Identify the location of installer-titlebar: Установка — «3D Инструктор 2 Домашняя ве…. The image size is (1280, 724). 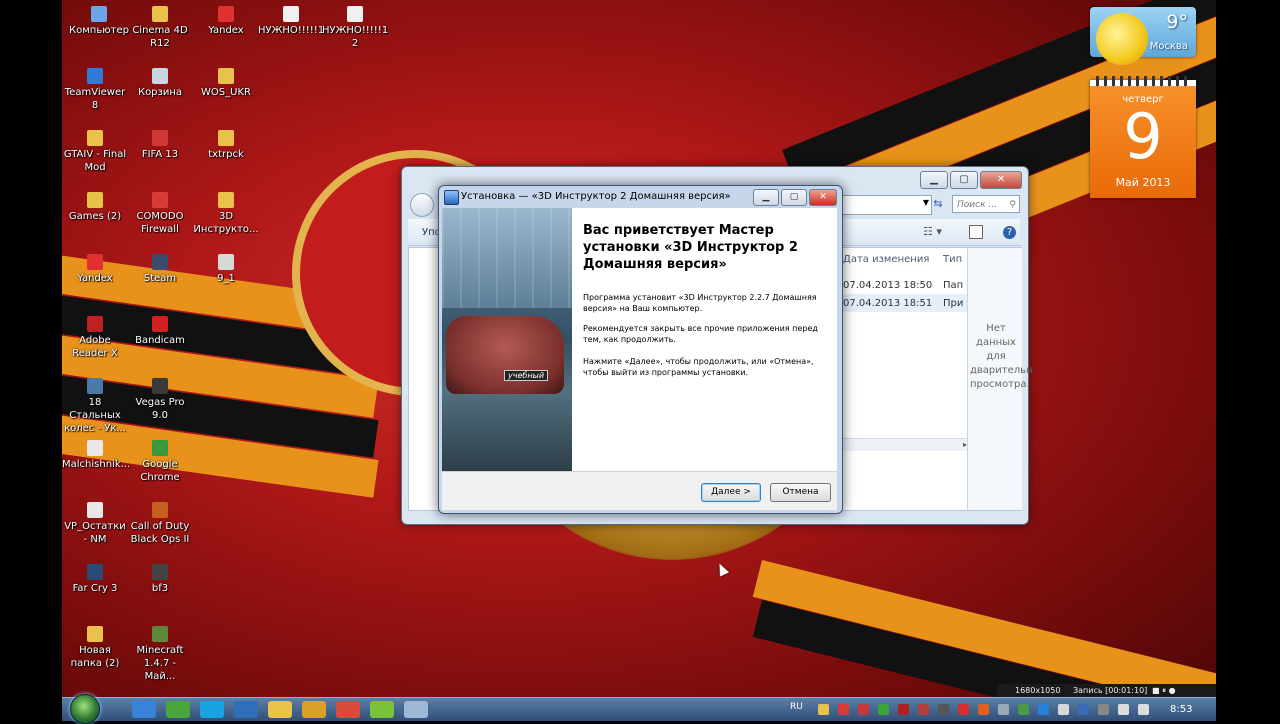
(640, 197).